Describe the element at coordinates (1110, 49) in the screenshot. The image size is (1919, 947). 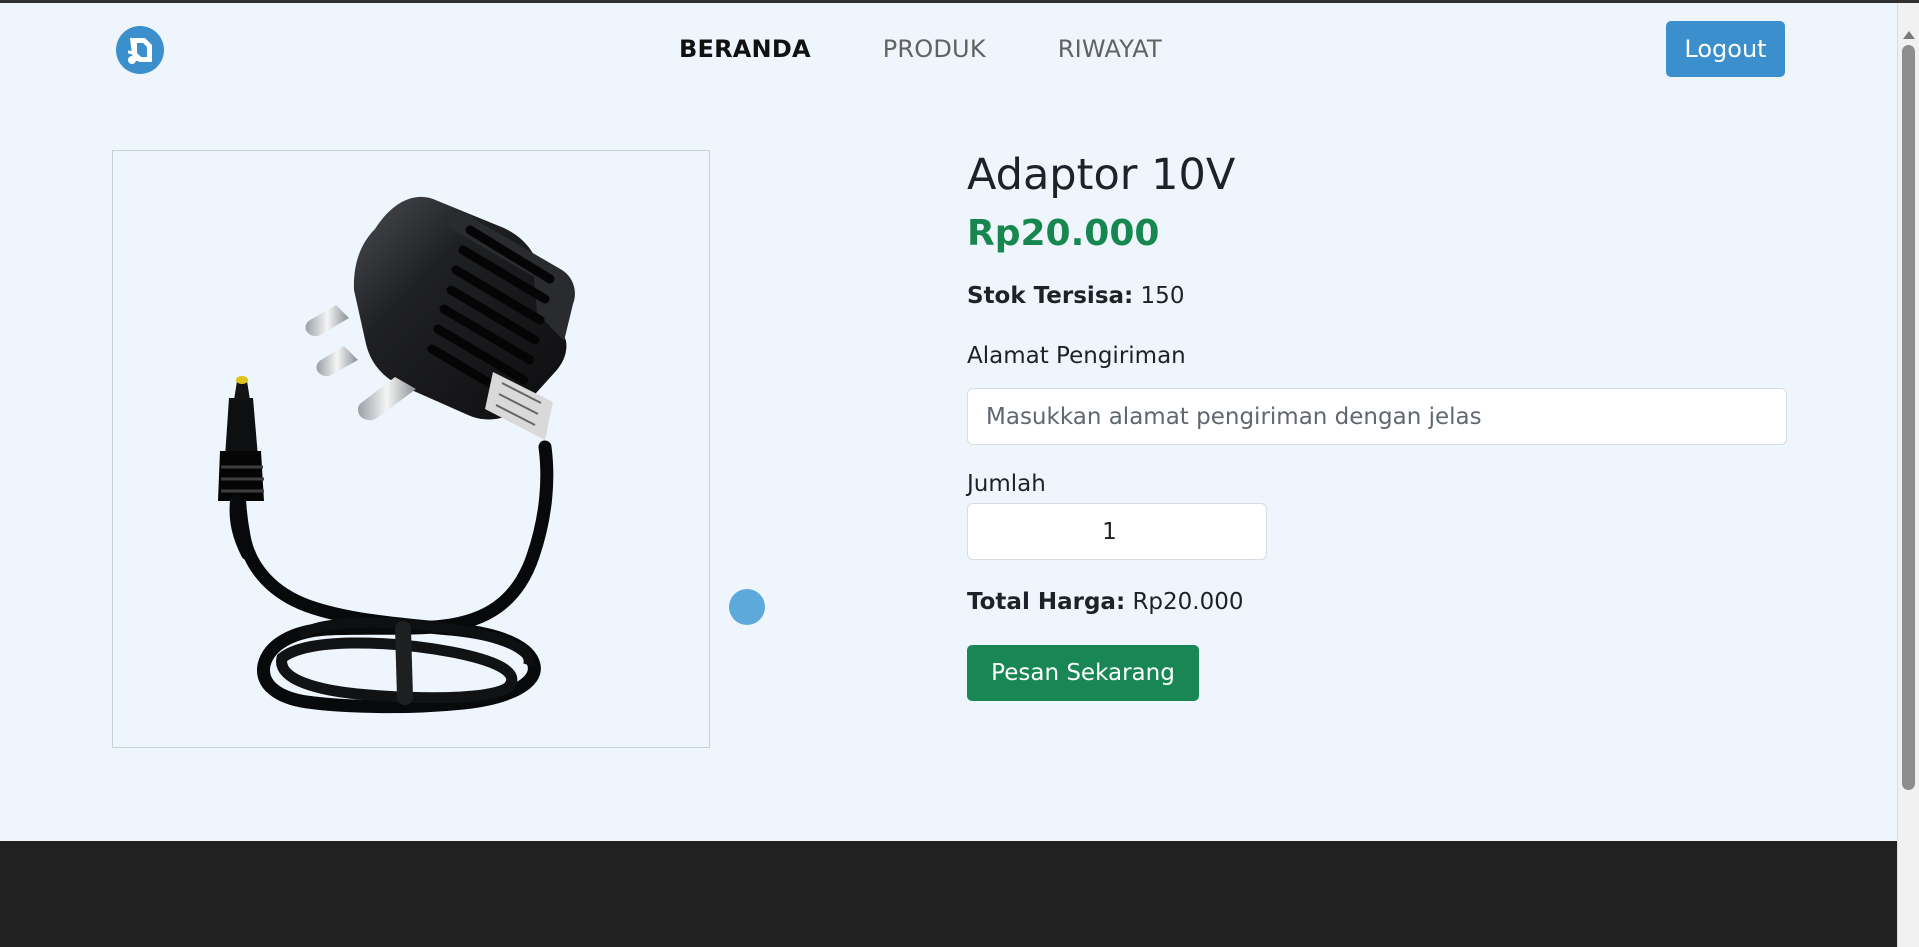
I see `nav-riwayat: RIWAYAT` at that location.